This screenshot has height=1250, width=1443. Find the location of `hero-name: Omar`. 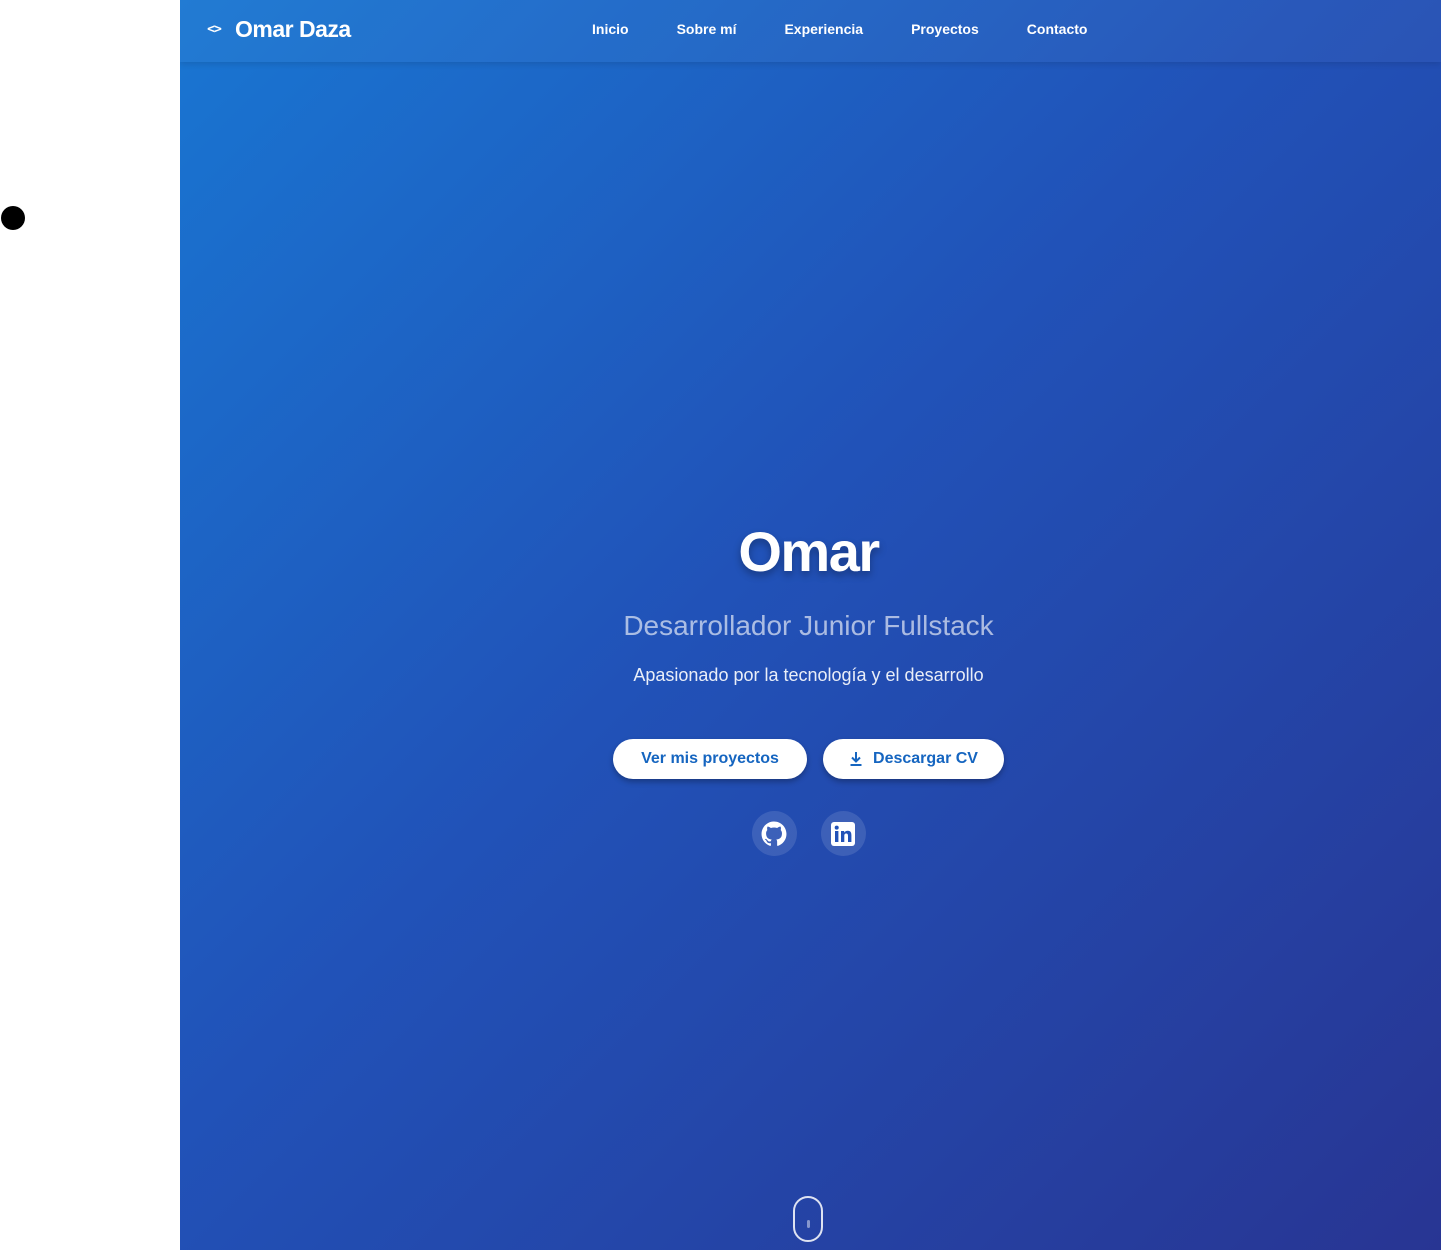

hero-name: Omar is located at coordinates (809, 551).